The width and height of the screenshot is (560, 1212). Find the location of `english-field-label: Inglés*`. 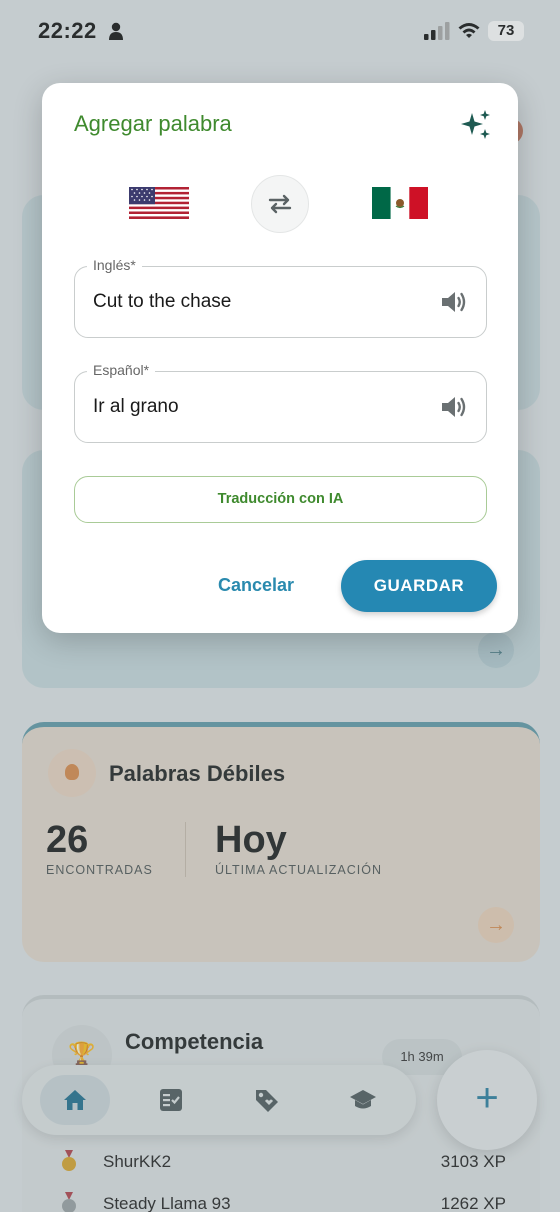

english-field-label: Inglés* is located at coordinates (114, 265).